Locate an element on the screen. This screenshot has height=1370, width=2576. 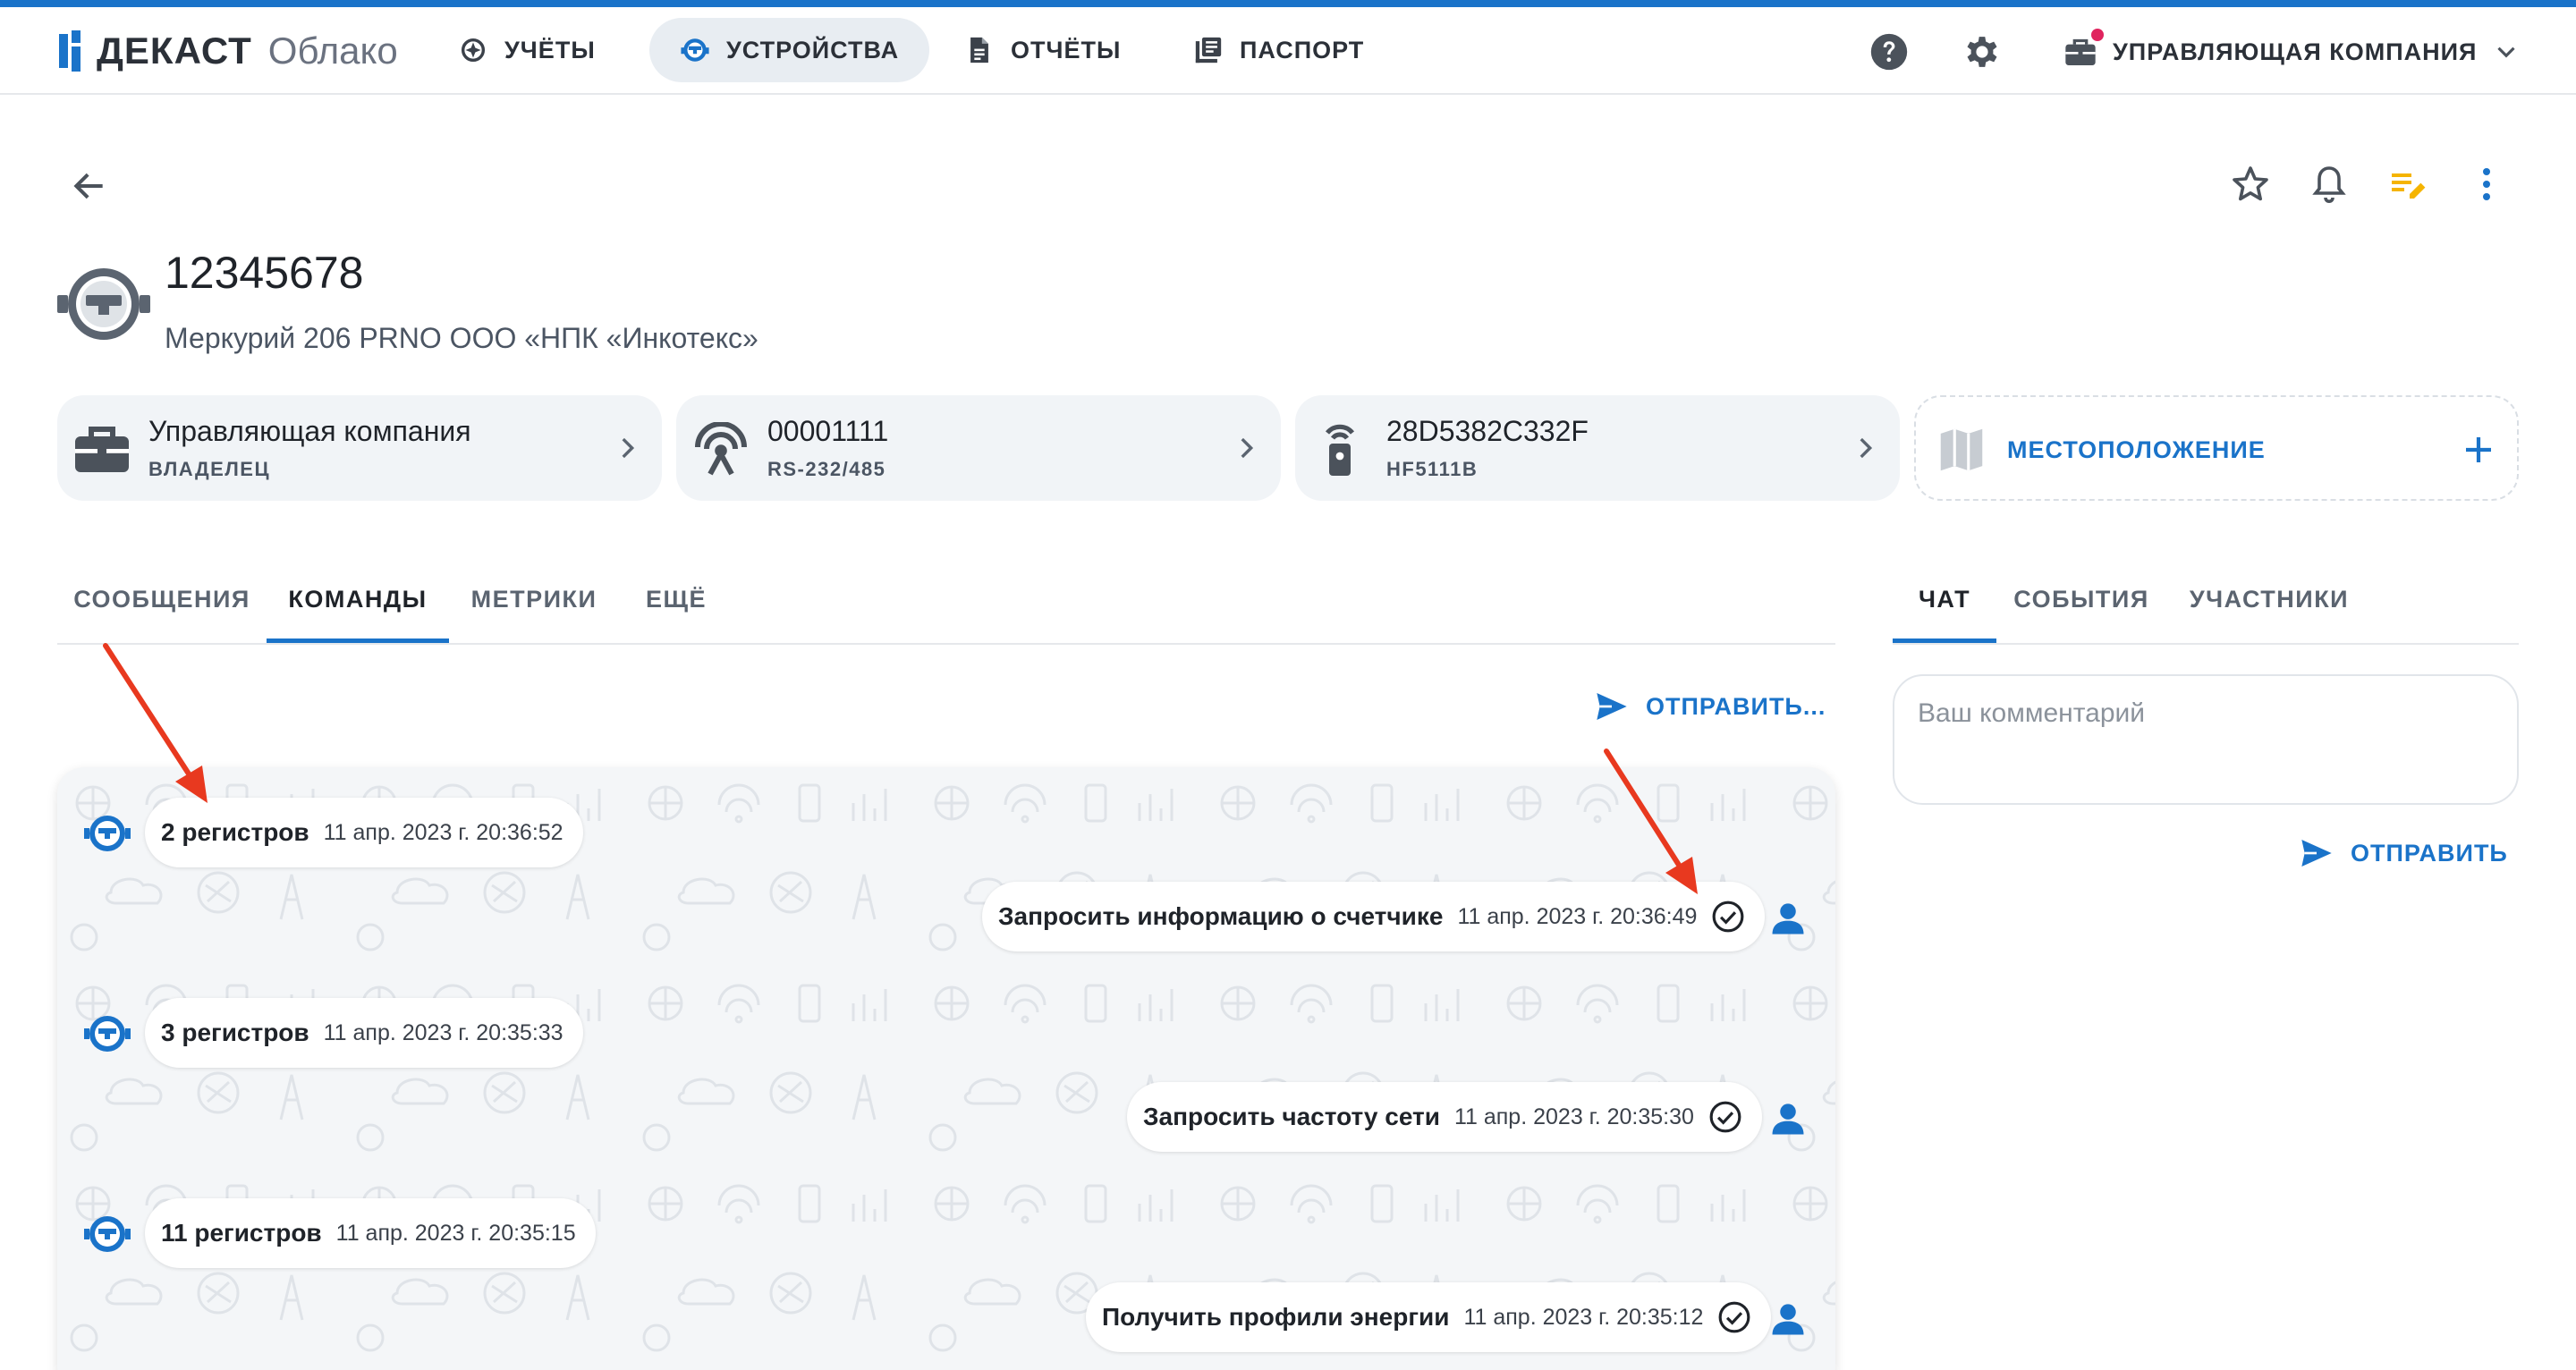
tab-messages: СООБЩЕНИЯ is located at coordinates (162, 599).